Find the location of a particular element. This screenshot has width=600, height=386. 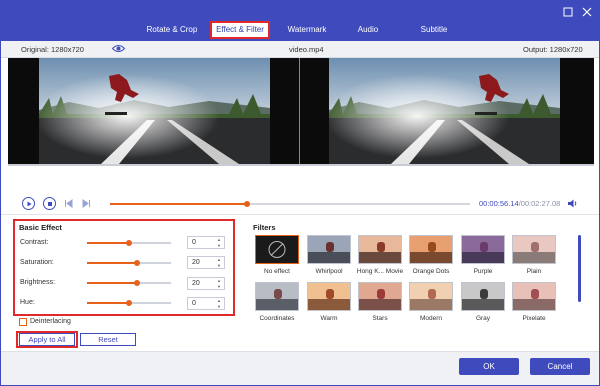

filter-thumb-purple is located at coordinates (483, 249).